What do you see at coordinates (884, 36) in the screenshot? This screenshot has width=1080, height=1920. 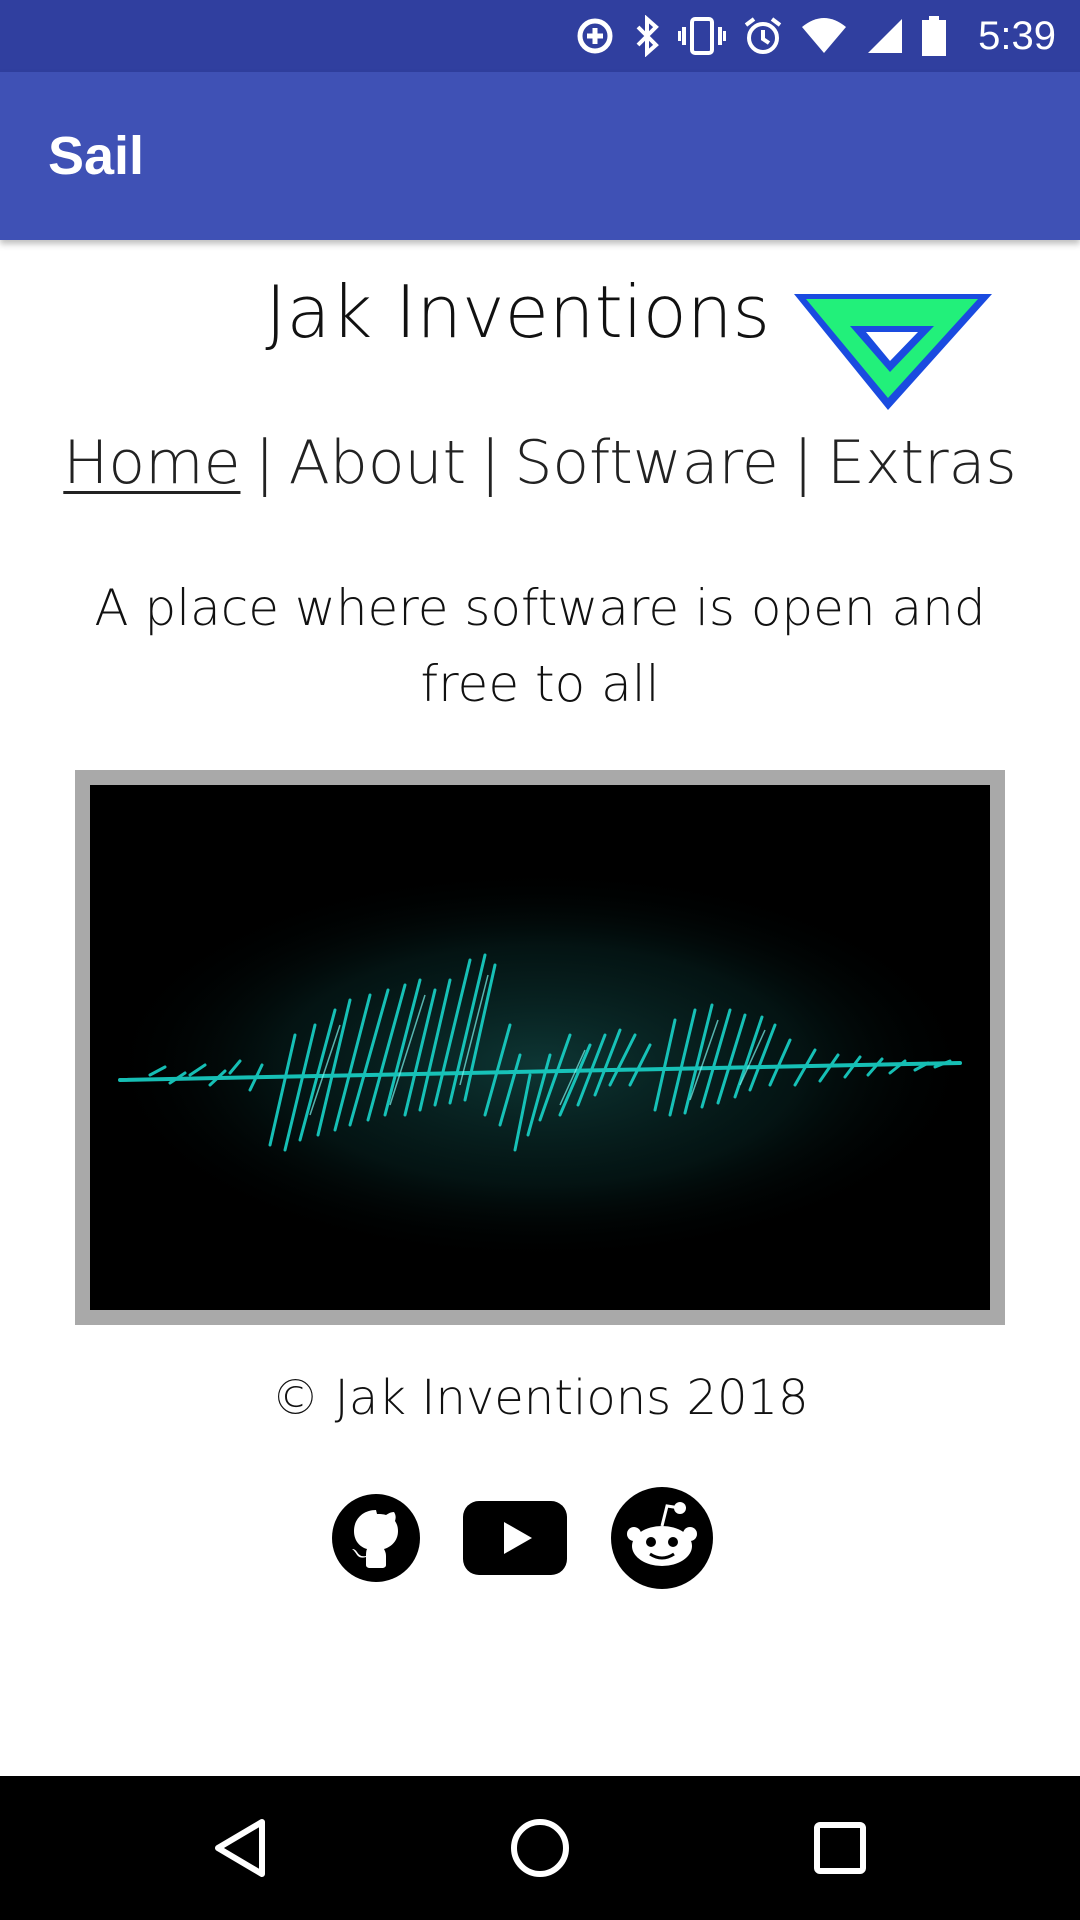 I see `cell-signal-icon` at bounding box center [884, 36].